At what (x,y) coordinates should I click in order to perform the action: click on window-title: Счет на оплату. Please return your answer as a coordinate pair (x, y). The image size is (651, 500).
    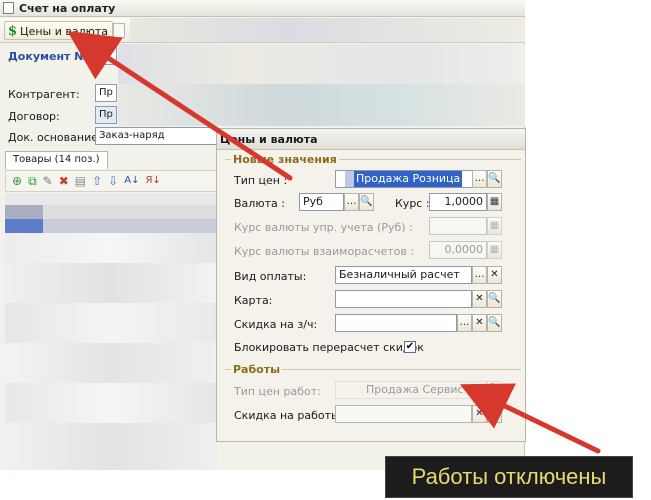
    Looking at the image, I should click on (67, 8).